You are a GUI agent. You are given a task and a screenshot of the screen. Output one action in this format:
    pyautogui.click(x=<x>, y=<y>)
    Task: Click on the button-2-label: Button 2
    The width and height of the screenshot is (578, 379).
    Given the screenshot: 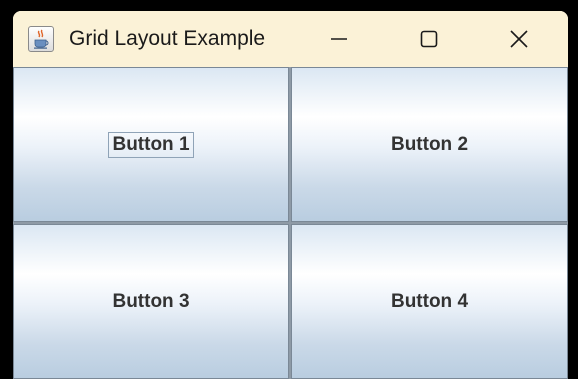 What is the action you would take?
    pyautogui.click(x=429, y=144)
    